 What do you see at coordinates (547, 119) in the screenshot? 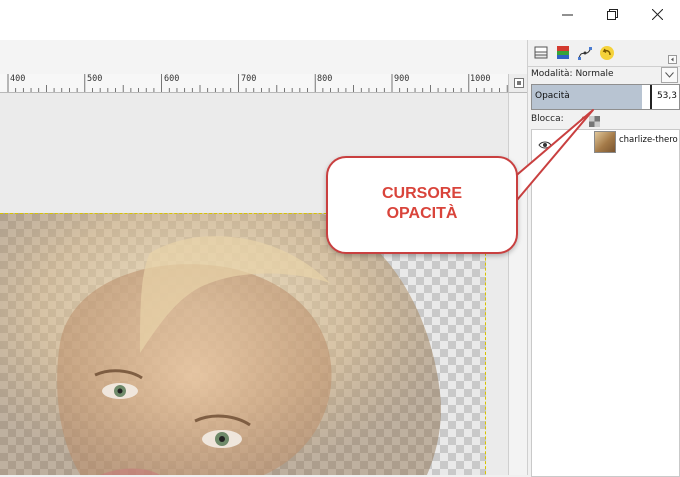
I see `lock-label: Blocca:` at bounding box center [547, 119].